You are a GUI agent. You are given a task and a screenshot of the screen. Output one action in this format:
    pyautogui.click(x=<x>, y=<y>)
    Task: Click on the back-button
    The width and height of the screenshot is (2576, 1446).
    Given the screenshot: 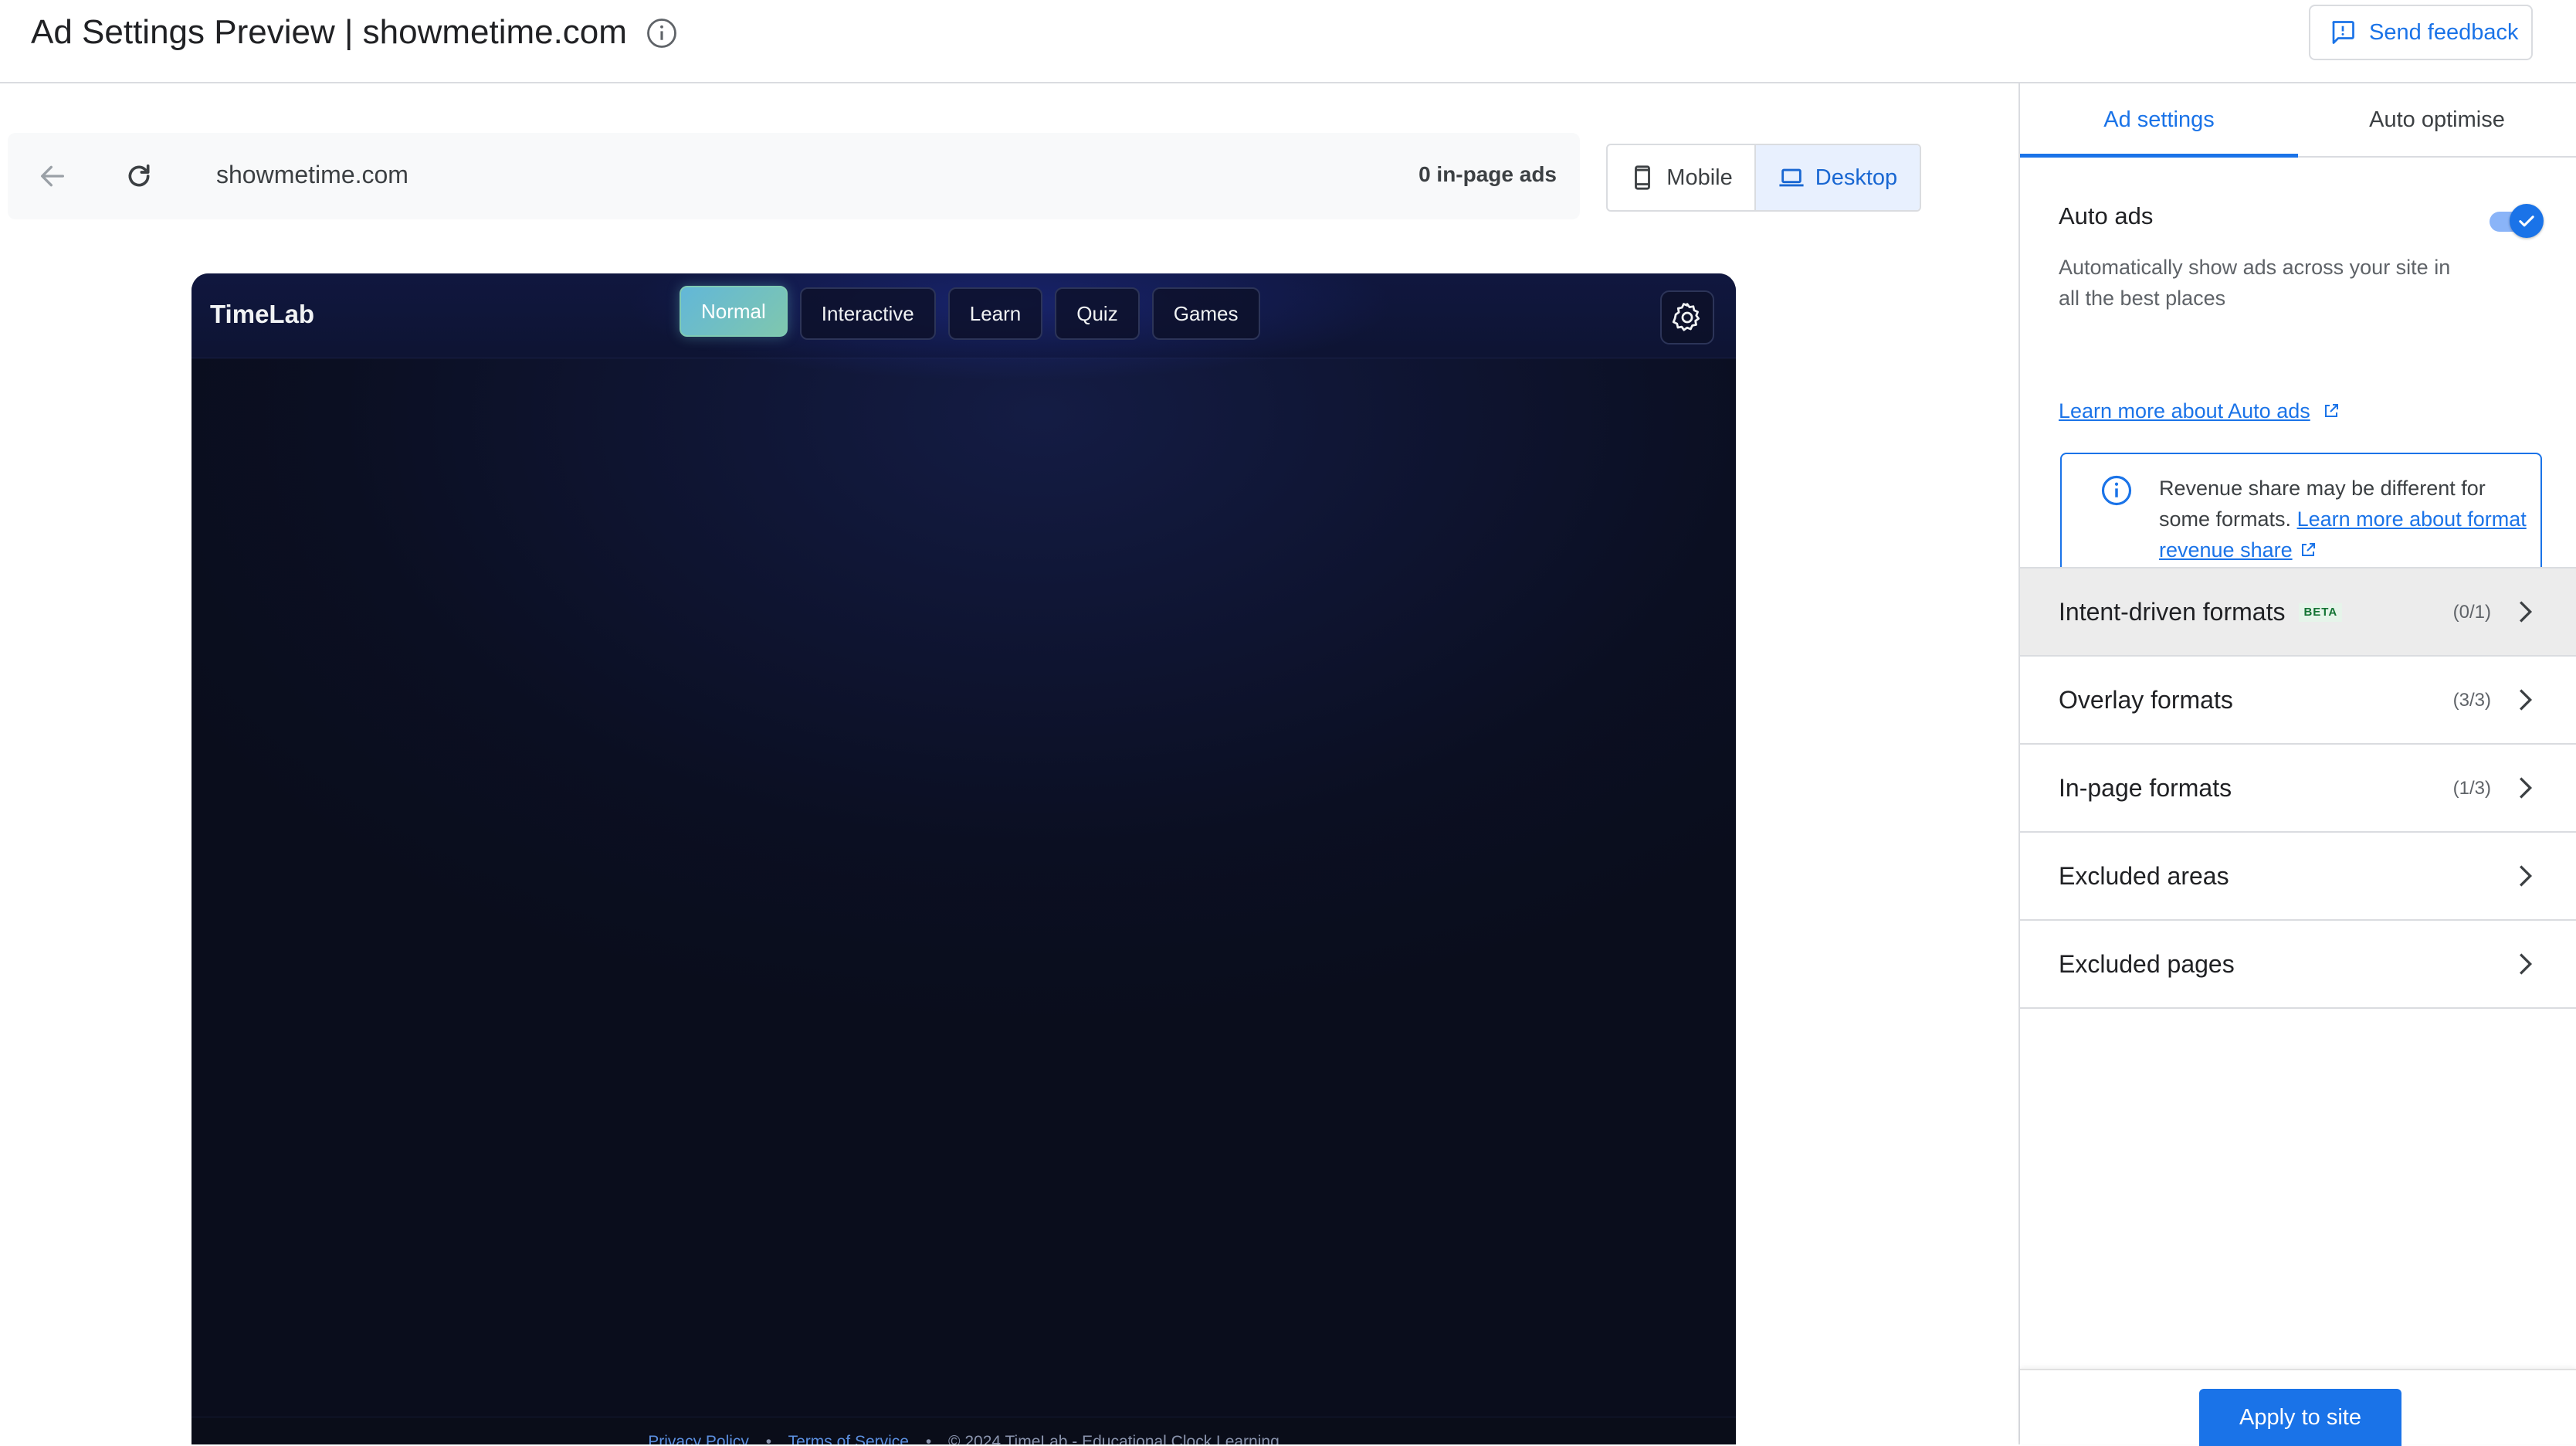 What is the action you would take?
    pyautogui.click(x=52, y=176)
    